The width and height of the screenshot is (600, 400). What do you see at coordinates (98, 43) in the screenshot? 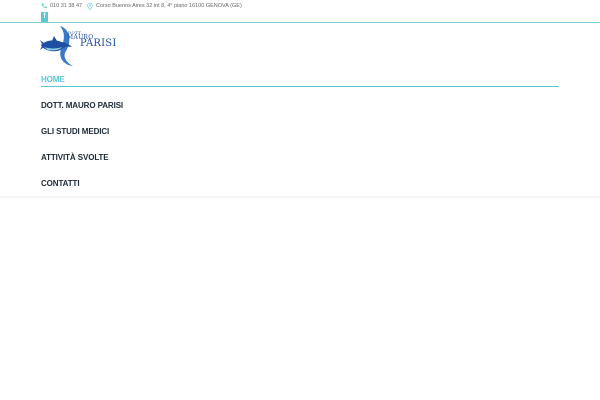
I see `logo-text-parisi: PARISI` at bounding box center [98, 43].